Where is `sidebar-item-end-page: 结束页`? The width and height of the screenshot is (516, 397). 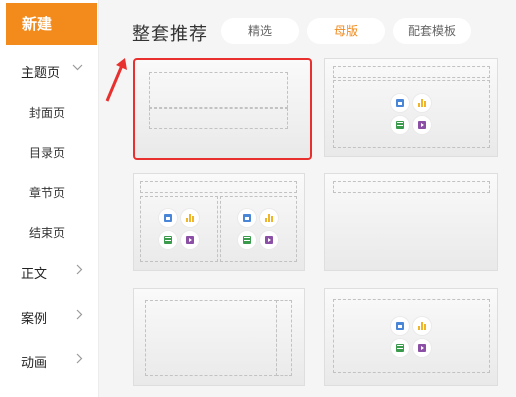 sidebar-item-end-page: 结束页 is located at coordinates (48, 232).